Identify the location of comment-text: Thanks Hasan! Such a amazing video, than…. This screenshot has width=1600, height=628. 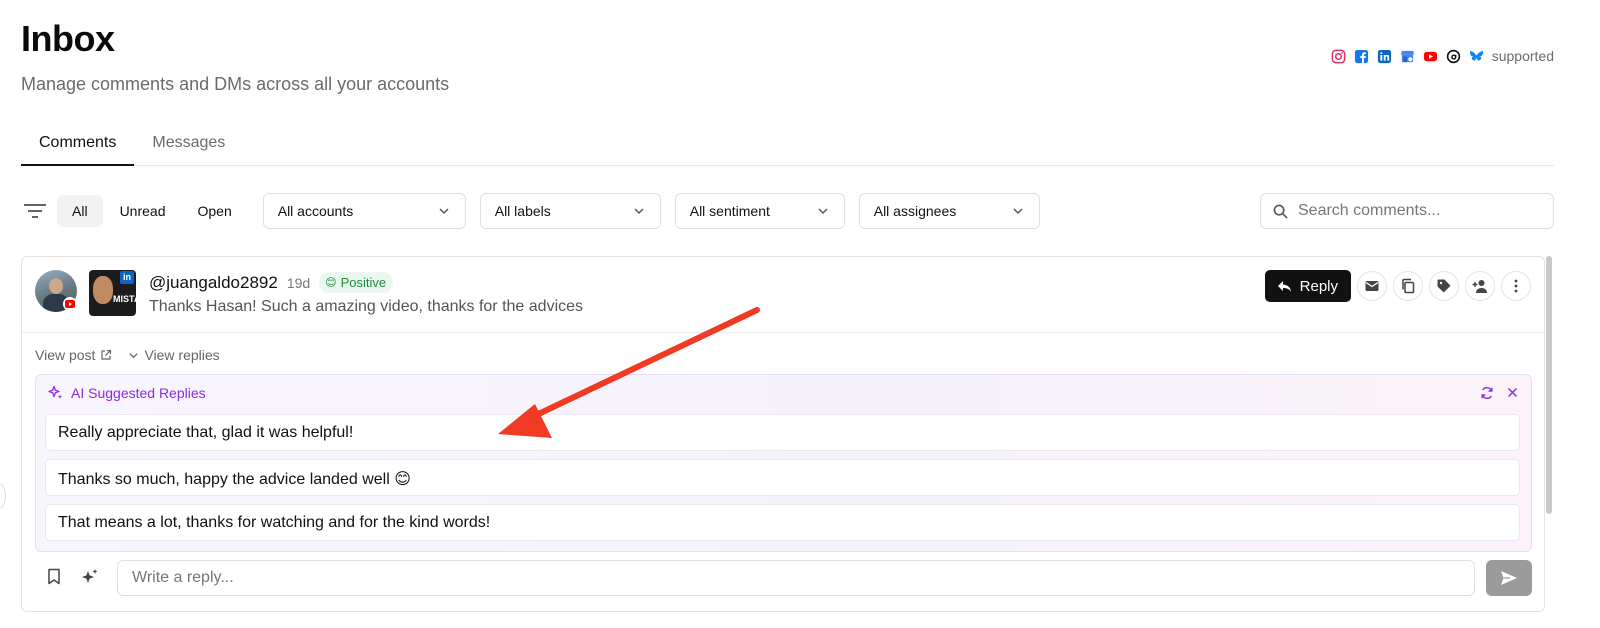
(366, 306).